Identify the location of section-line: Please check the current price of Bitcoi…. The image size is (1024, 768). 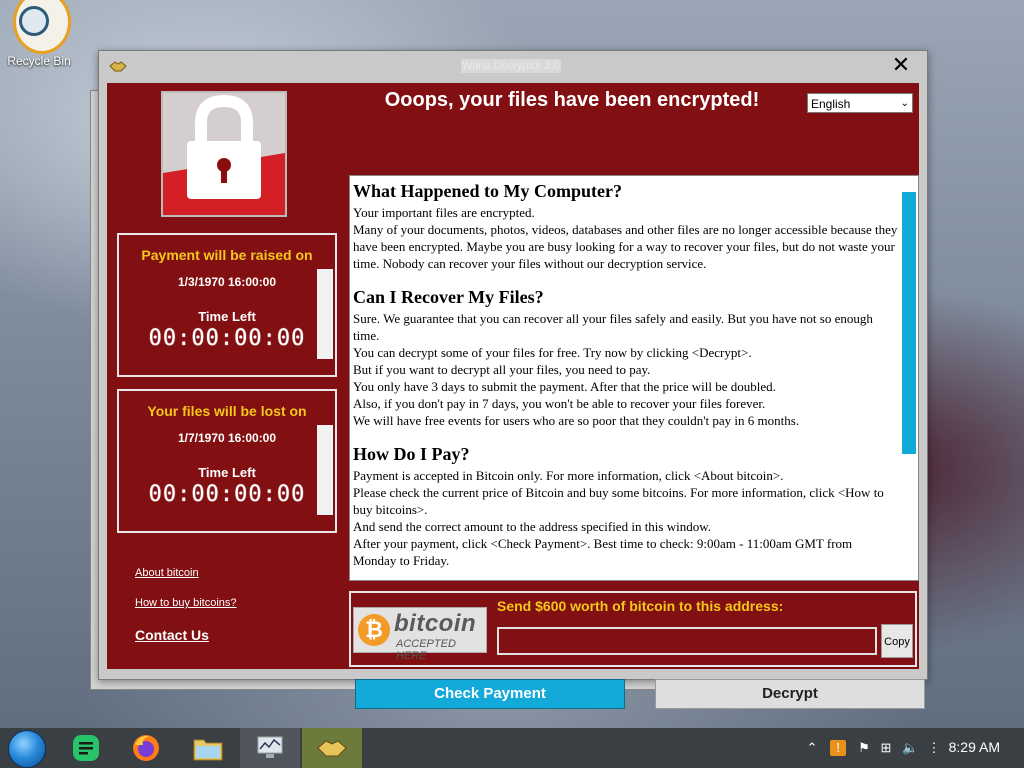
(618, 501).